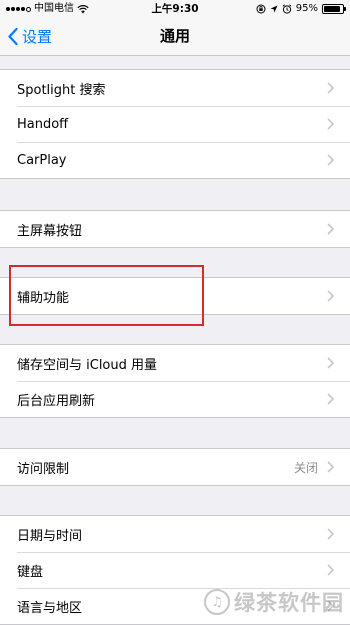 The image size is (350, 625). I want to click on row-label: 辅助功能, so click(43, 298).